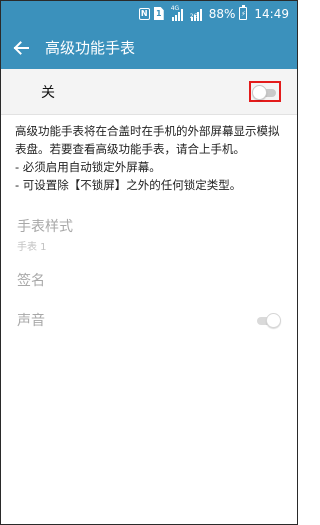 Image resolution: width=320 pixels, height=525 pixels. I want to click on nfc-icon: N, so click(144, 13).